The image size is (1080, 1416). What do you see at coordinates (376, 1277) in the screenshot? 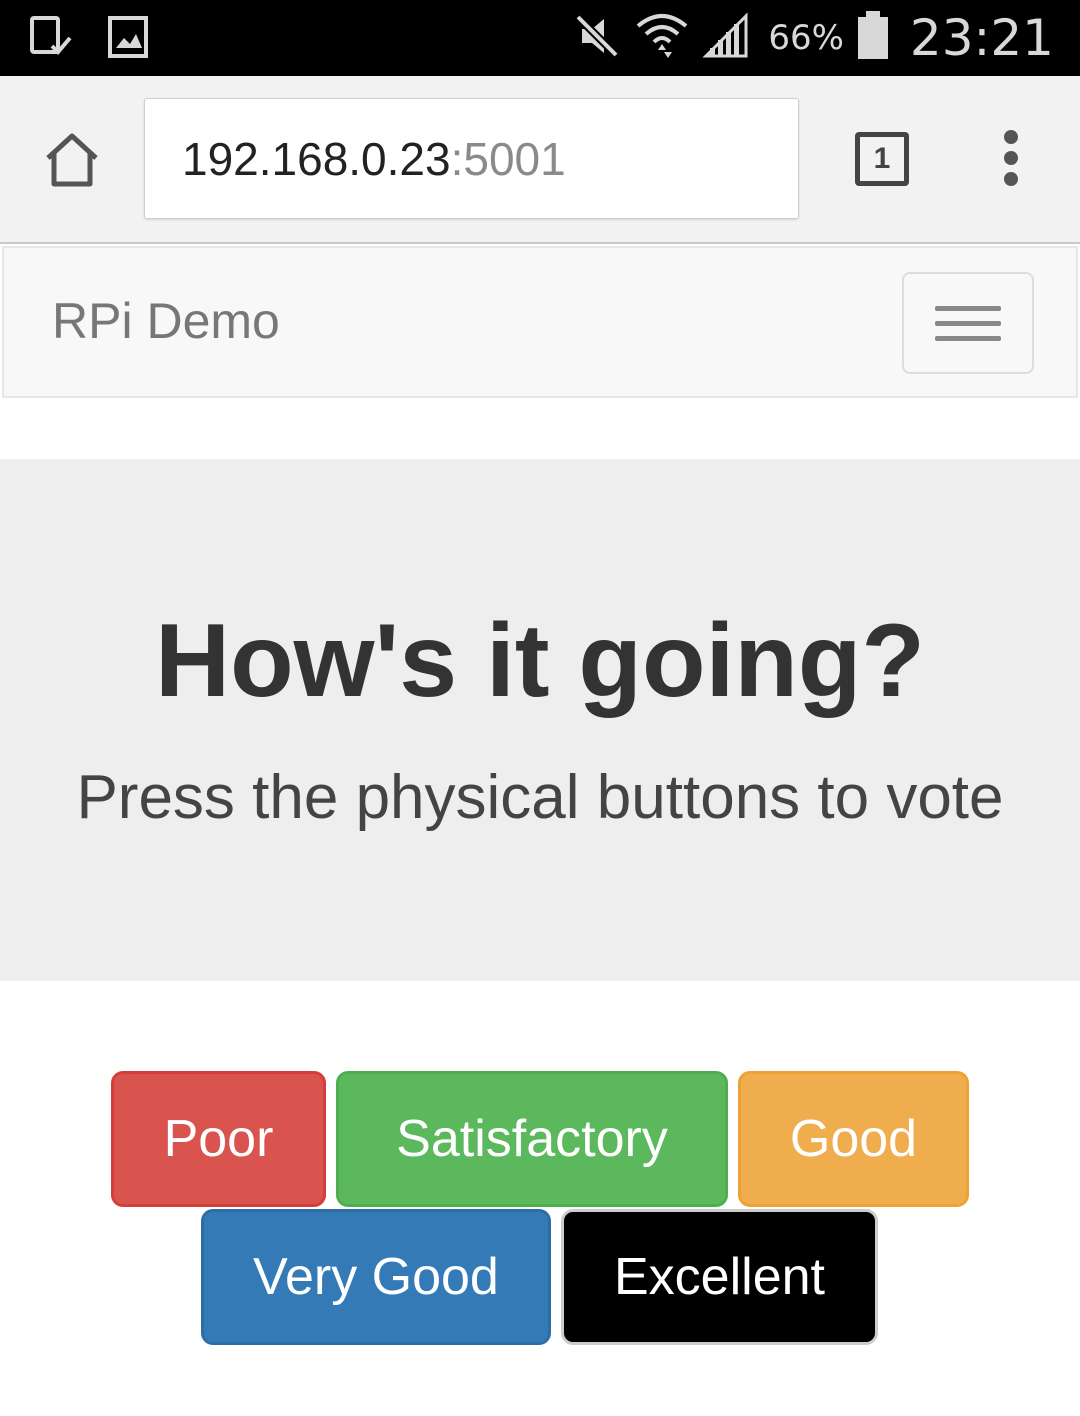
I see `vote-very-good-button: Very Good` at bounding box center [376, 1277].